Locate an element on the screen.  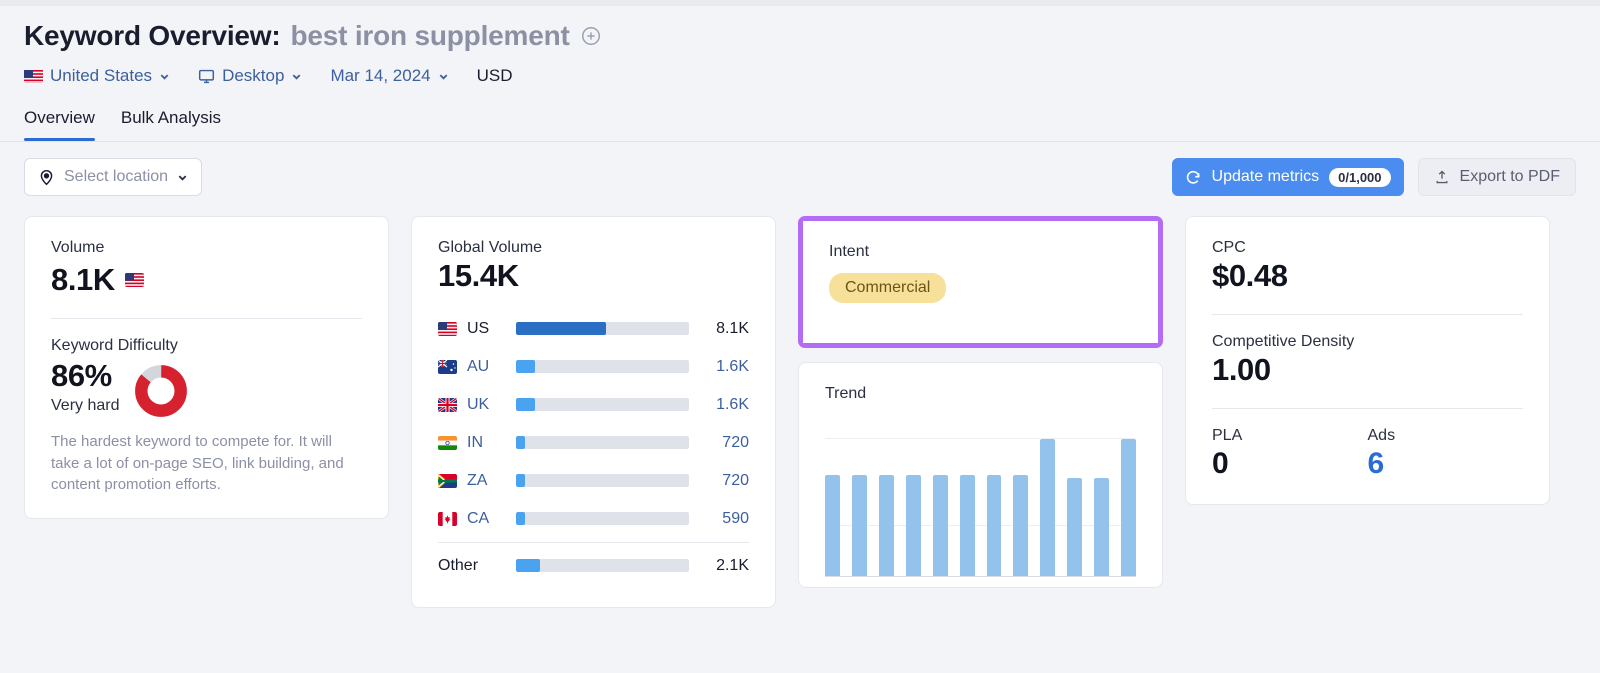
trend-bars is located at coordinates (981, 501).